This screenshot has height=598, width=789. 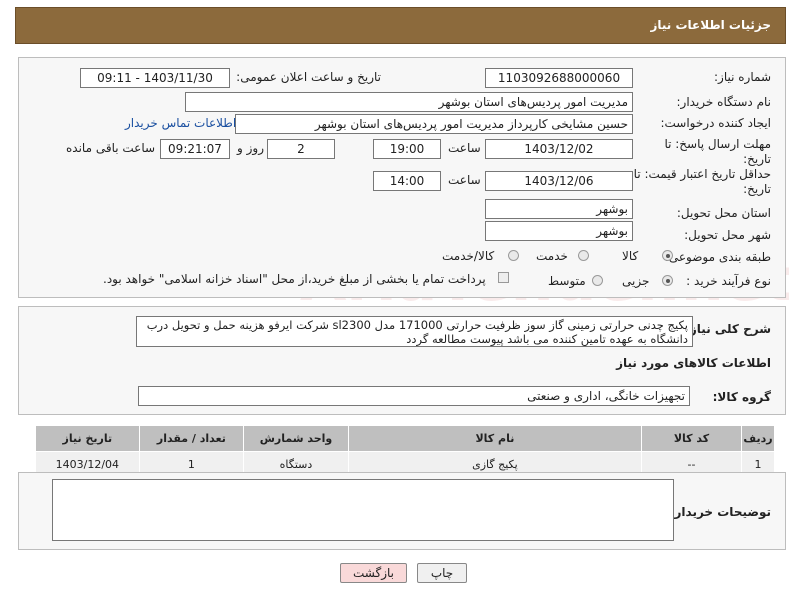 I want to click on category-goods-label: کالا, so click(x=630, y=256).